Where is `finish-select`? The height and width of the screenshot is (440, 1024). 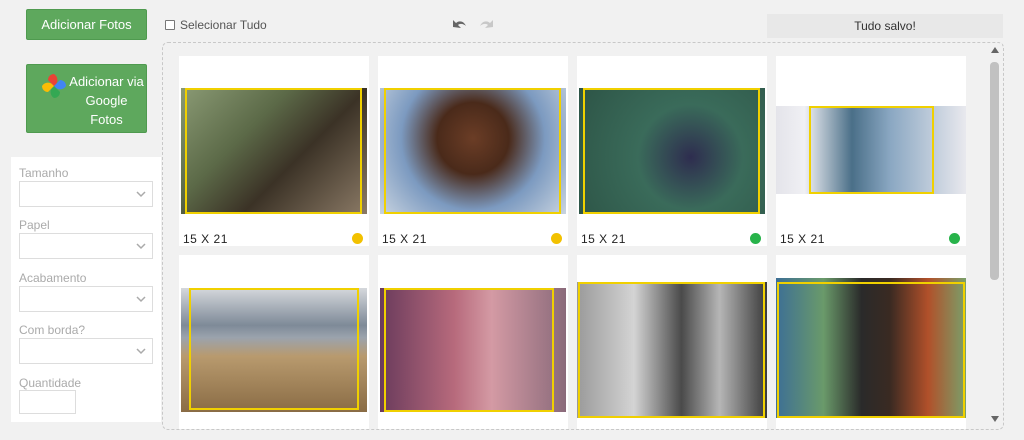
finish-select is located at coordinates (86, 299).